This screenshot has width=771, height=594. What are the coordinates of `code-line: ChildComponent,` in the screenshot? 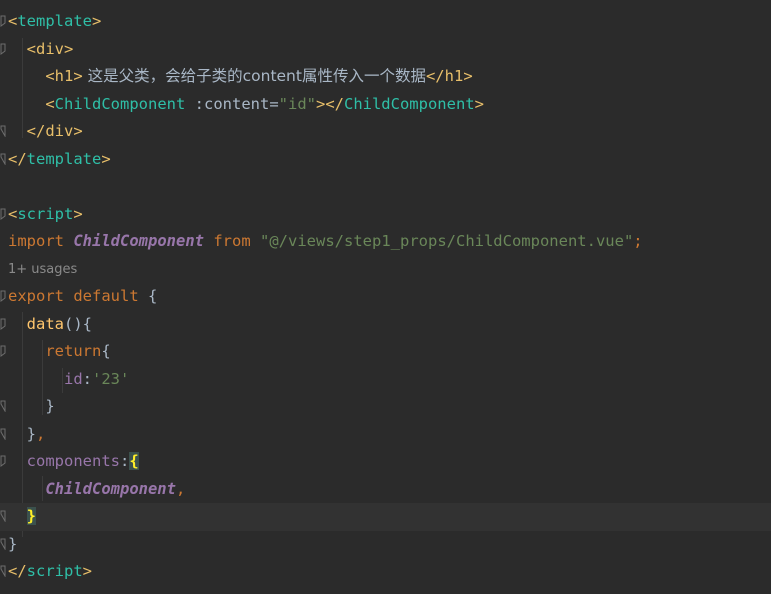 It's located at (385, 490).